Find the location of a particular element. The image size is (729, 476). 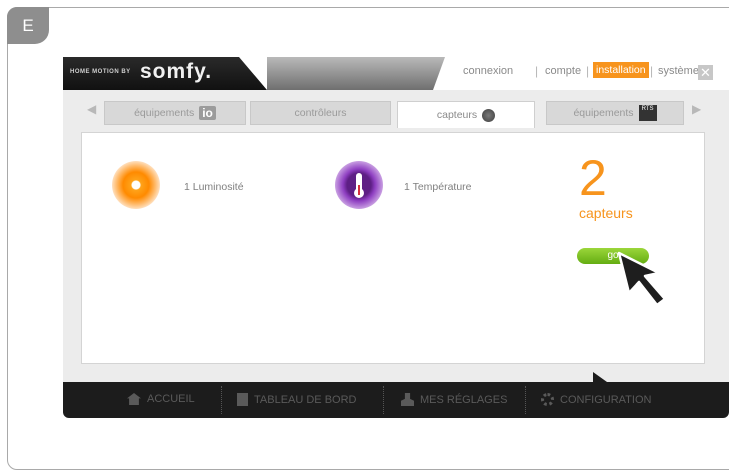

user-icon is located at coordinates (407, 399).